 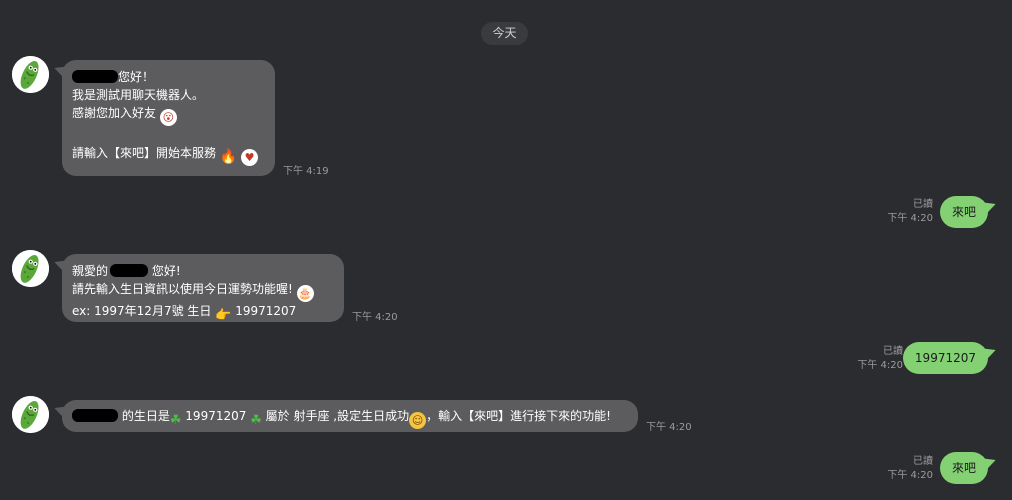 I want to click on surprised-emoji-icon: 😮, so click(x=168, y=117).